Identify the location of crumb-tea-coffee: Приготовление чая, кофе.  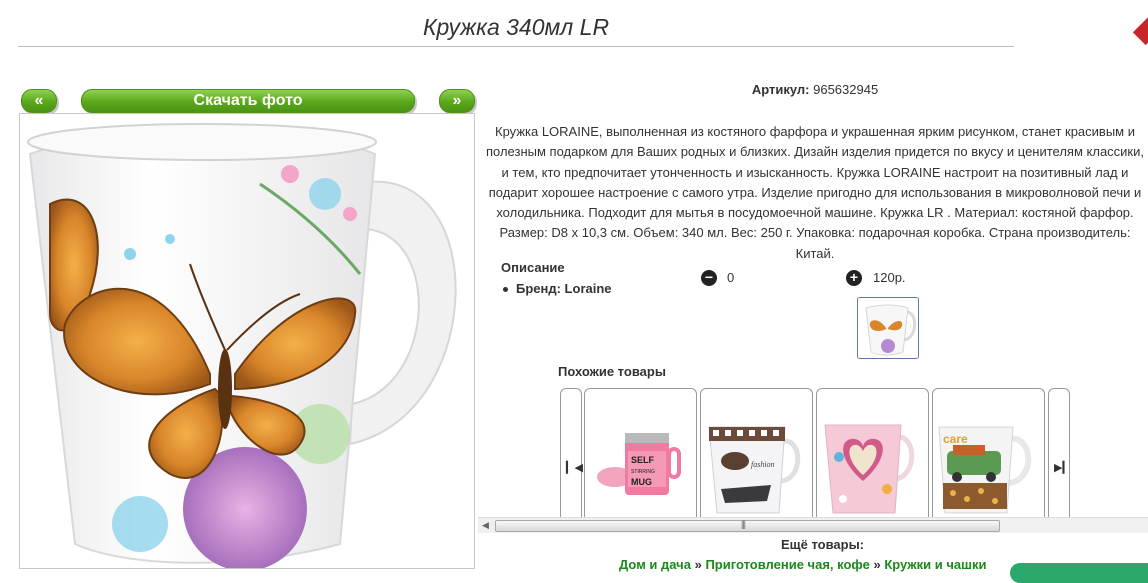
(787, 564).